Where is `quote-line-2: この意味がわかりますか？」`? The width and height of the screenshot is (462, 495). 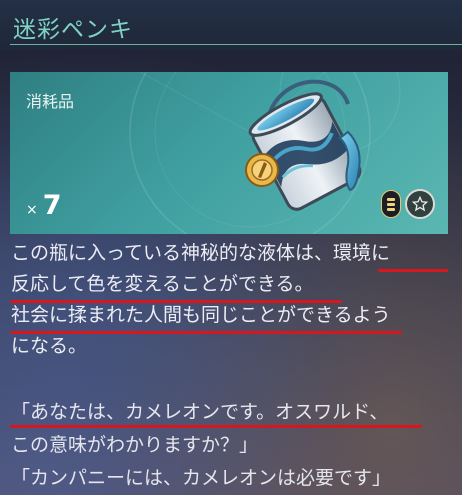 quote-line-2: この意味がわかりますか？」 is located at coordinates (135, 445).